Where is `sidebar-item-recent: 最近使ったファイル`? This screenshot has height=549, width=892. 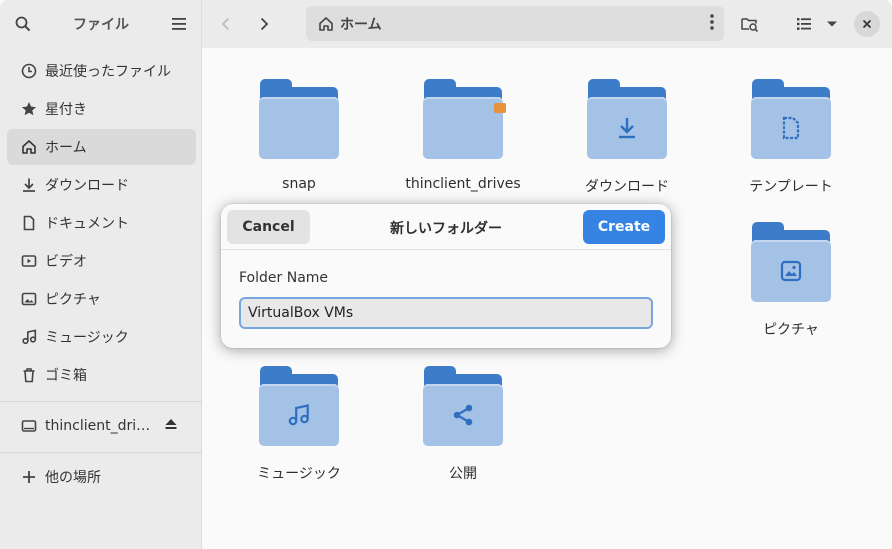 sidebar-item-recent: 最近使ったファイル is located at coordinates (101, 71).